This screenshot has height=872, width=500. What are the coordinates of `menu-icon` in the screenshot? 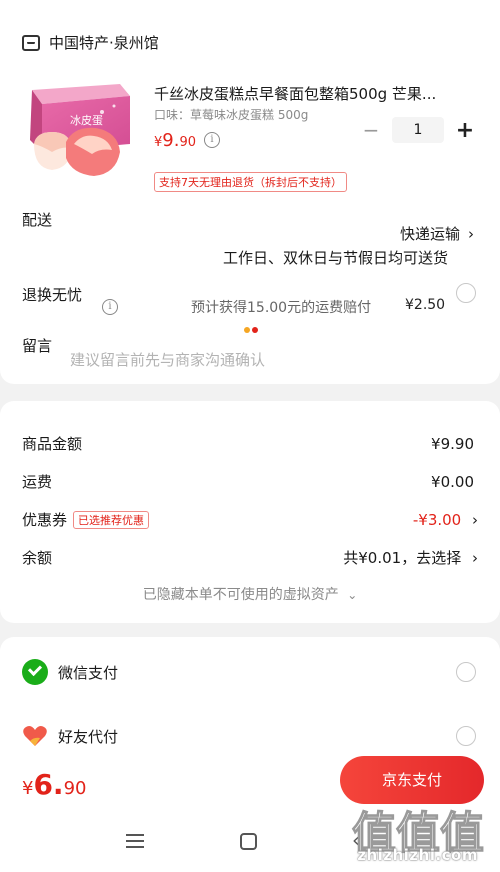 It's located at (135, 841).